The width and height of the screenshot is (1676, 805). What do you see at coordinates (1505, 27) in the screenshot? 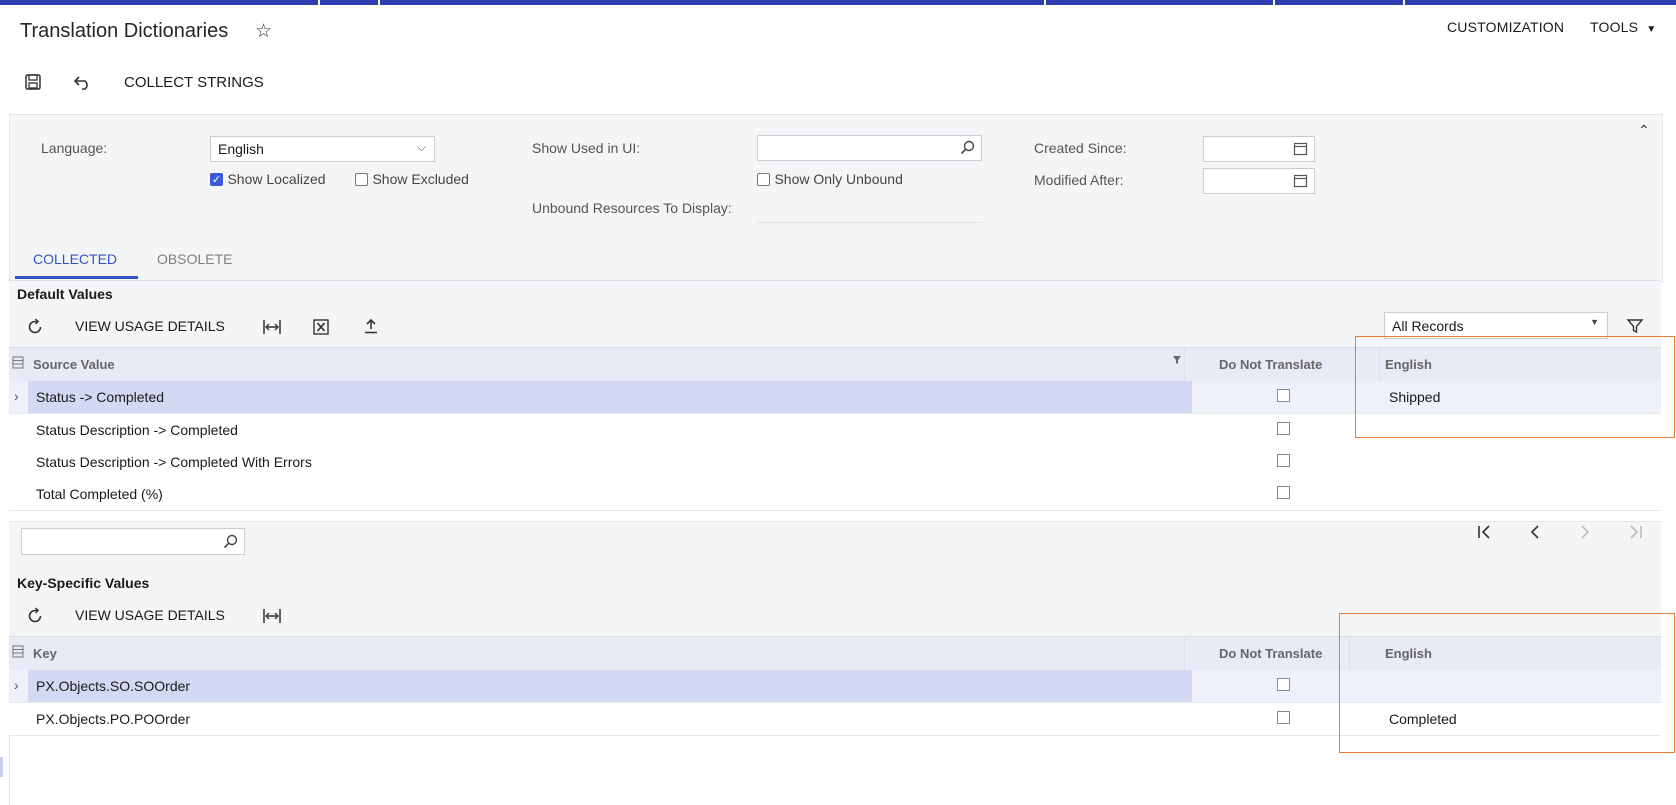
I see `customization-menu: CUSTOMIZATION` at bounding box center [1505, 27].